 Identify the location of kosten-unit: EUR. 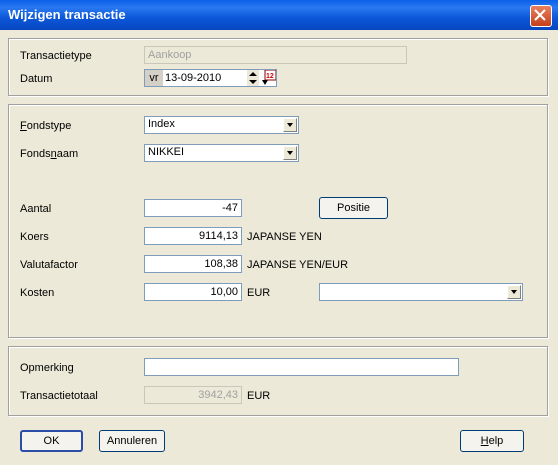
(259, 293).